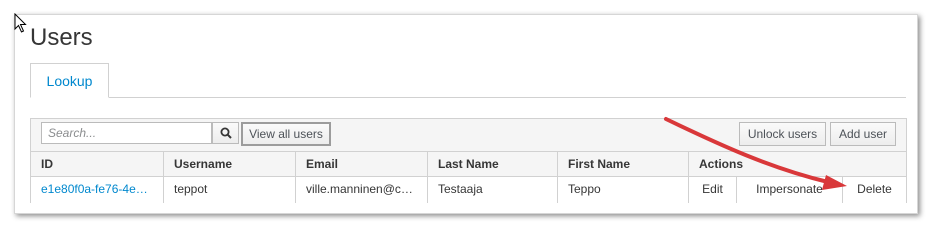  What do you see at coordinates (126, 133) in the screenshot?
I see `search-input` at bounding box center [126, 133].